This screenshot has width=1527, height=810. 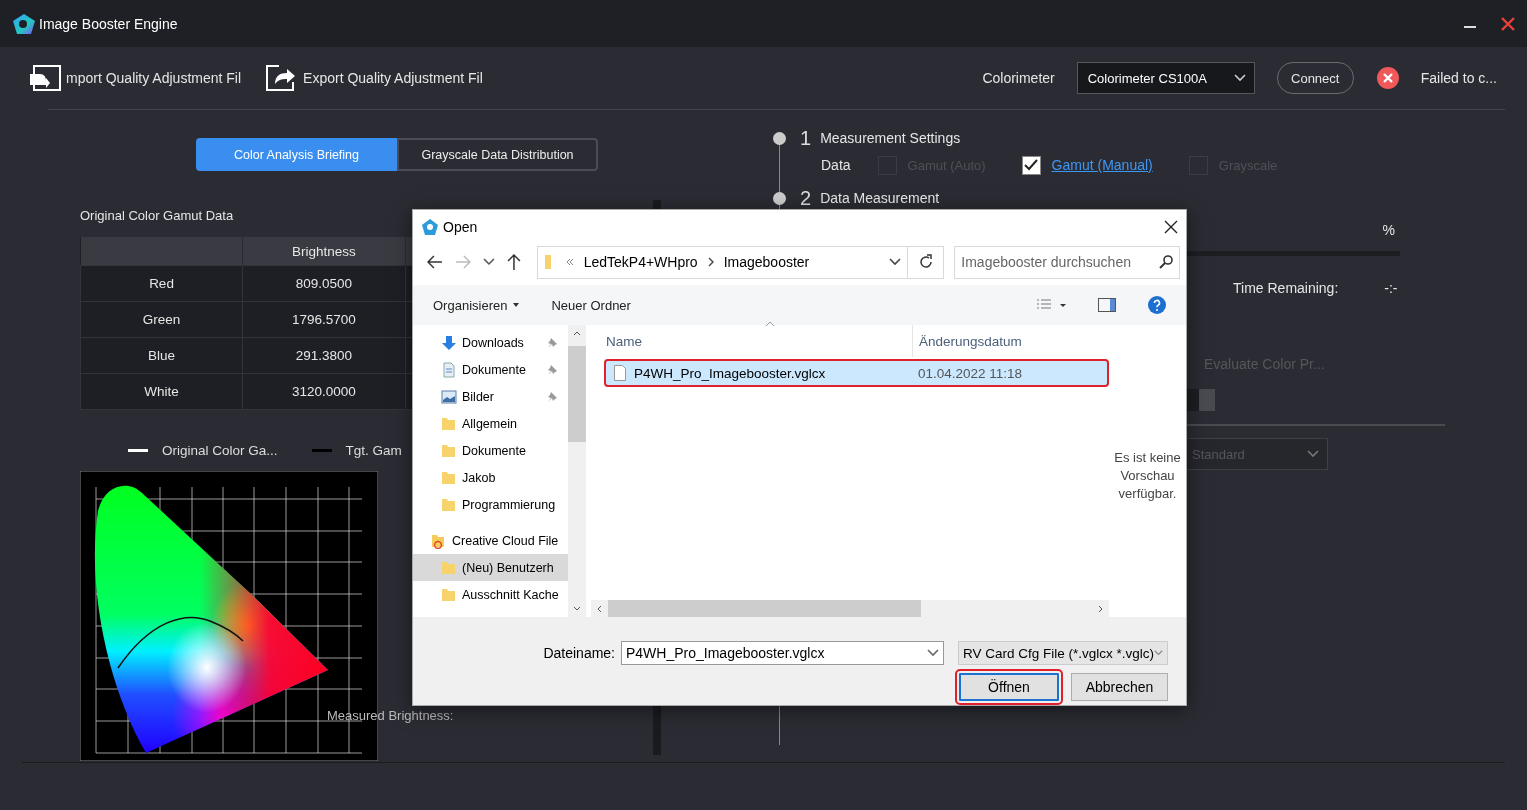 I want to click on chevrons-icon, so click(x=569, y=262).